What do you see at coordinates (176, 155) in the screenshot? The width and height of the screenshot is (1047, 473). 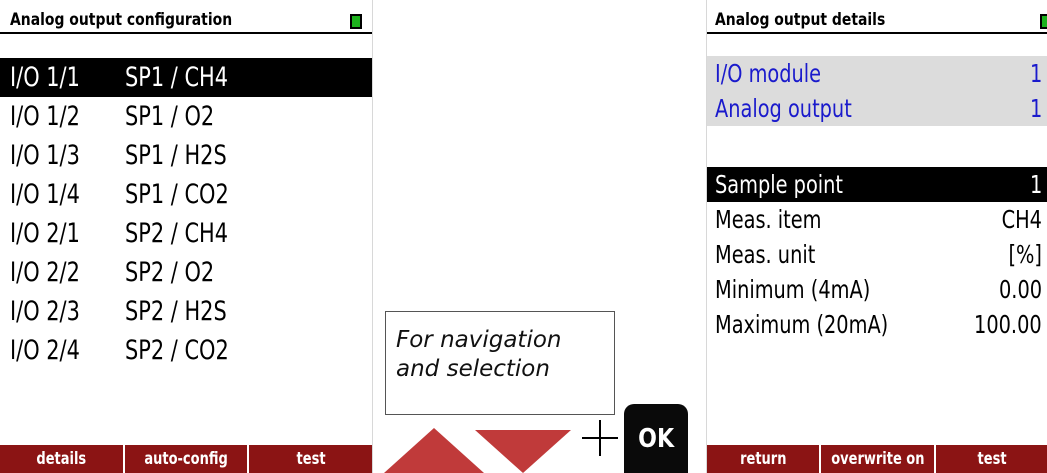 I see `assignment-label: SP1 / H2S` at bounding box center [176, 155].